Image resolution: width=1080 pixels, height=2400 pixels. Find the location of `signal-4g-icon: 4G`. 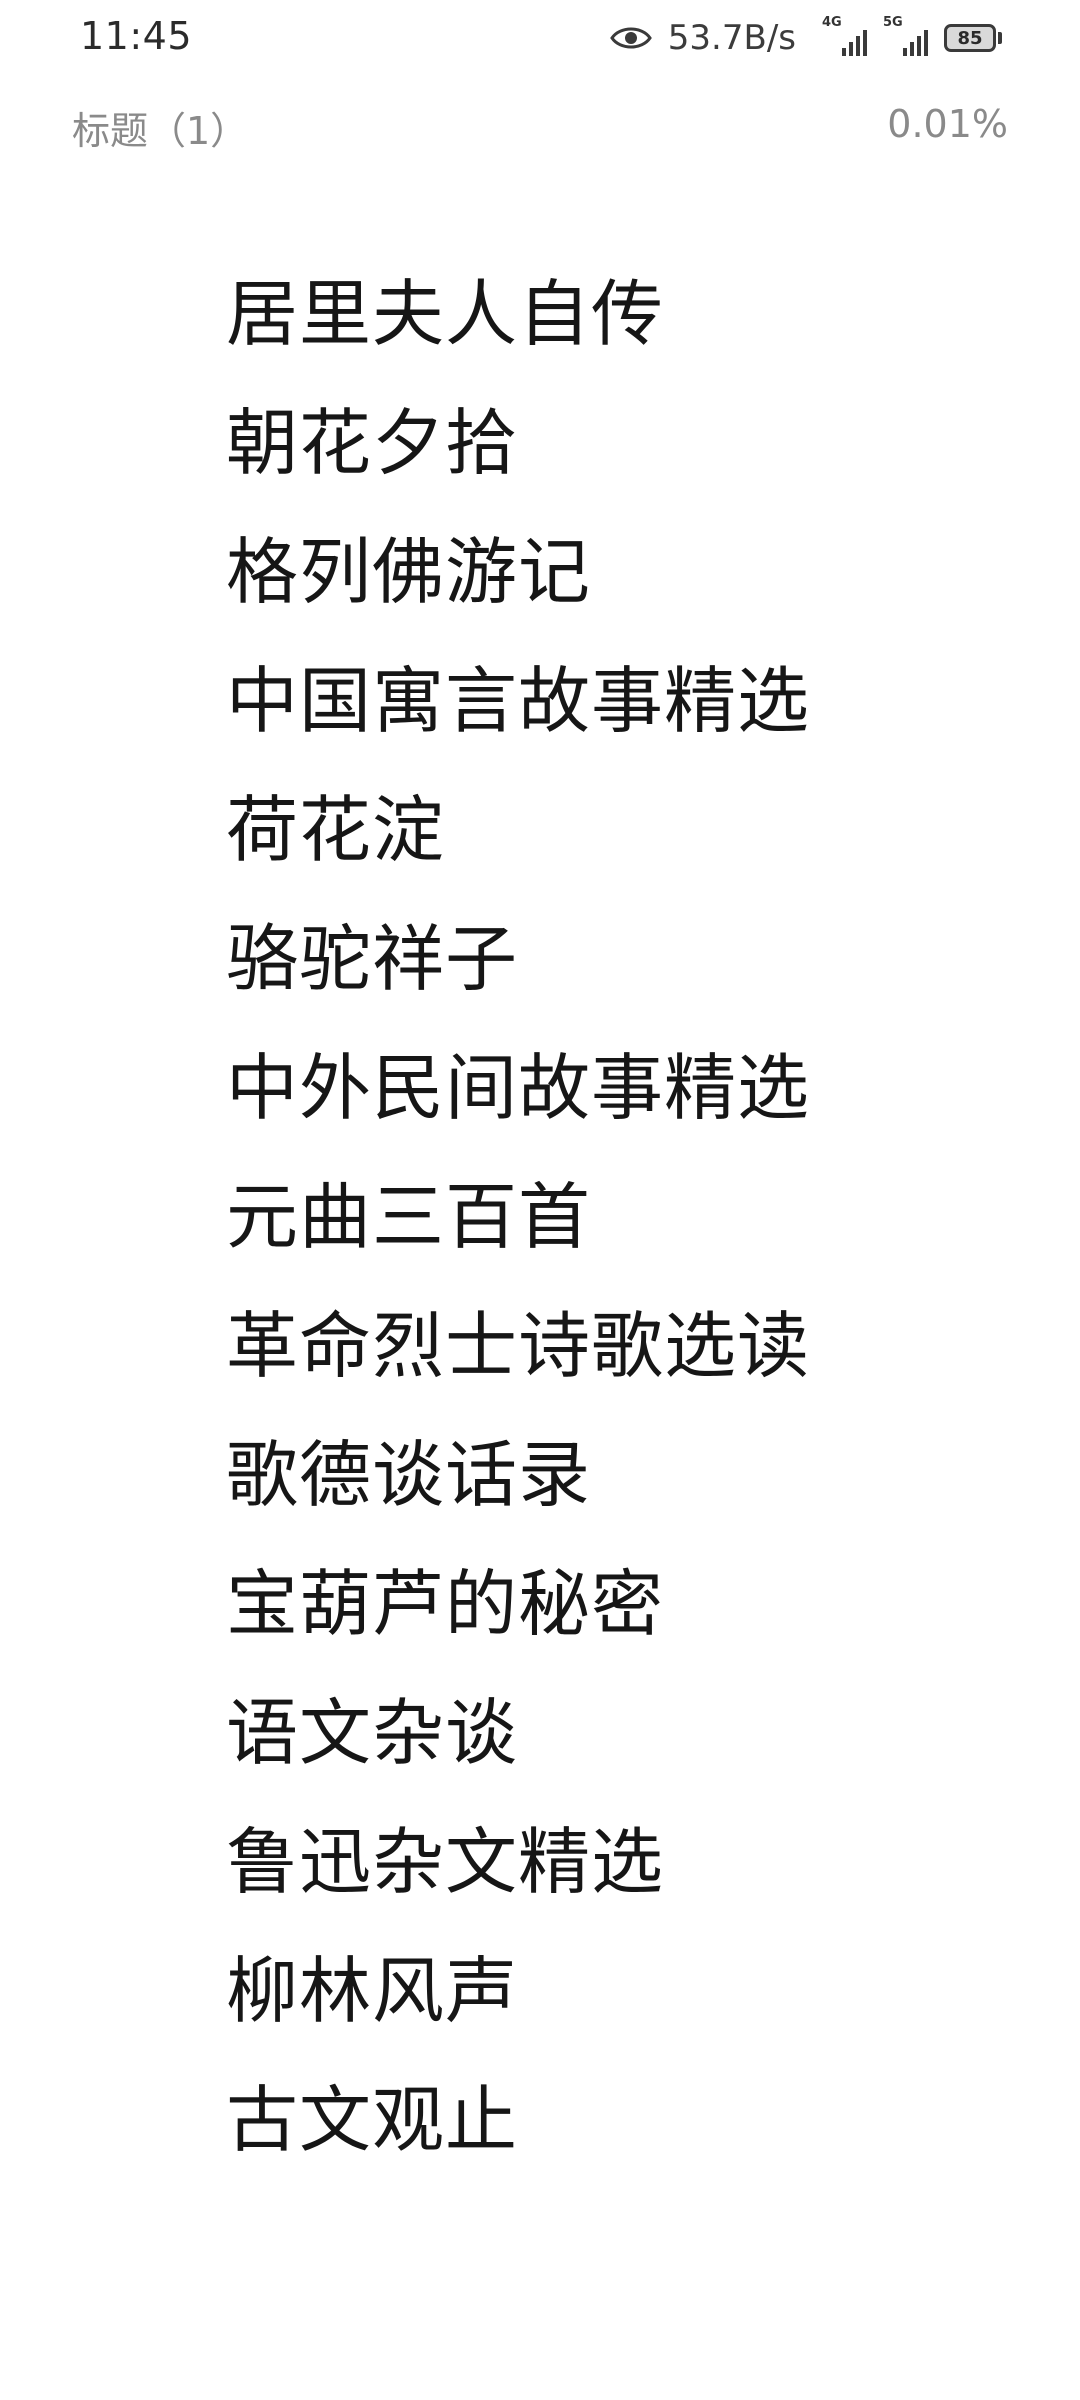

signal-4g-icon: 4G is located at coordinates (844, 36).